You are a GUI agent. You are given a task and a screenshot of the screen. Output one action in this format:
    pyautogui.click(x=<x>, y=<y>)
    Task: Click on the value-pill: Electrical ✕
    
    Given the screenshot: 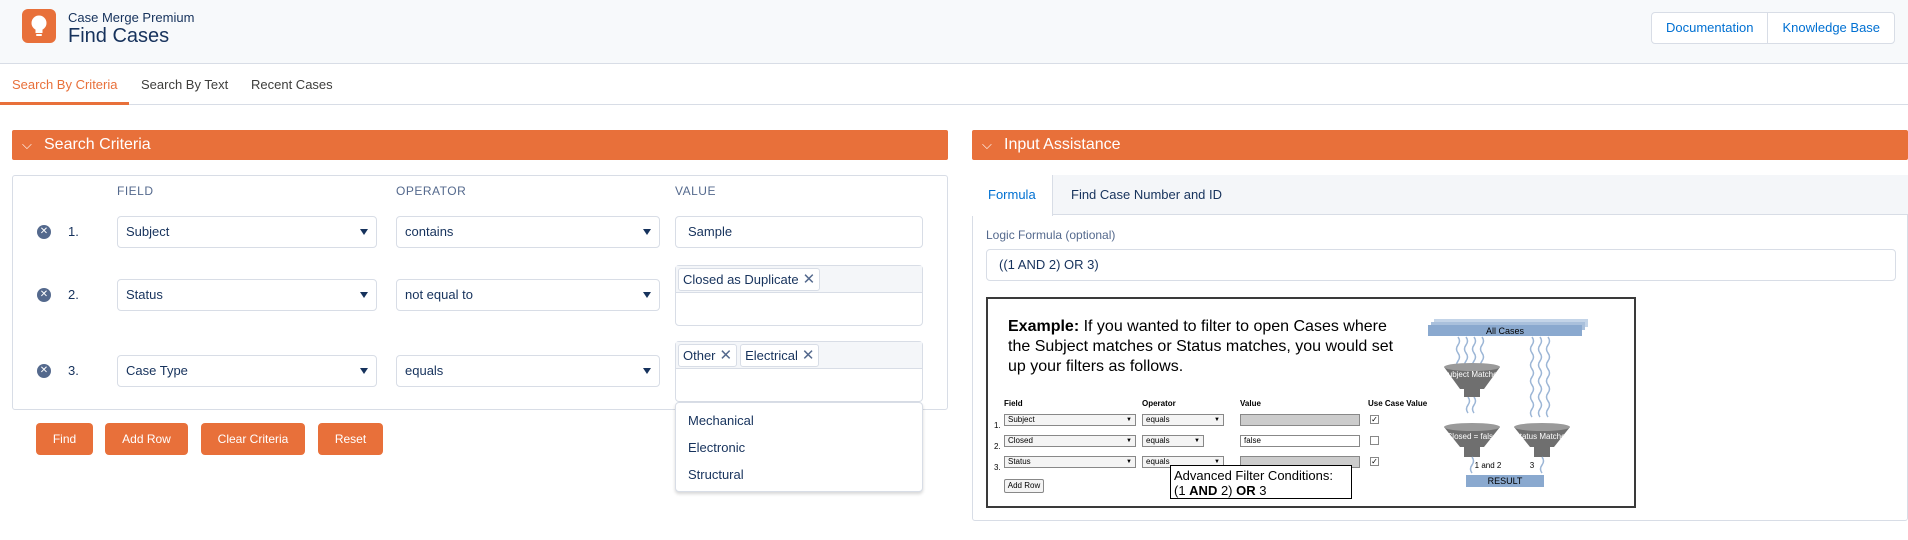 What is the action you would take?
    pyautogui.click(x=780, y=355)
    